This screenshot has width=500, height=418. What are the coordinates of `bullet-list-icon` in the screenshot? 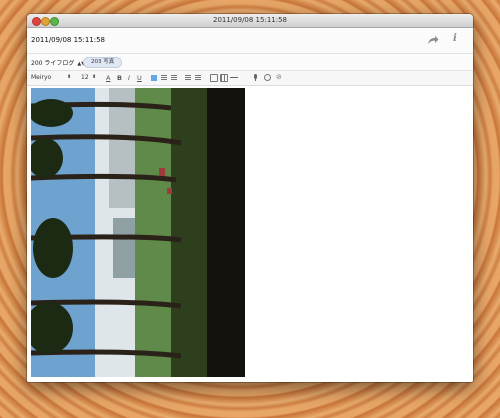 It's located at (188, 78).